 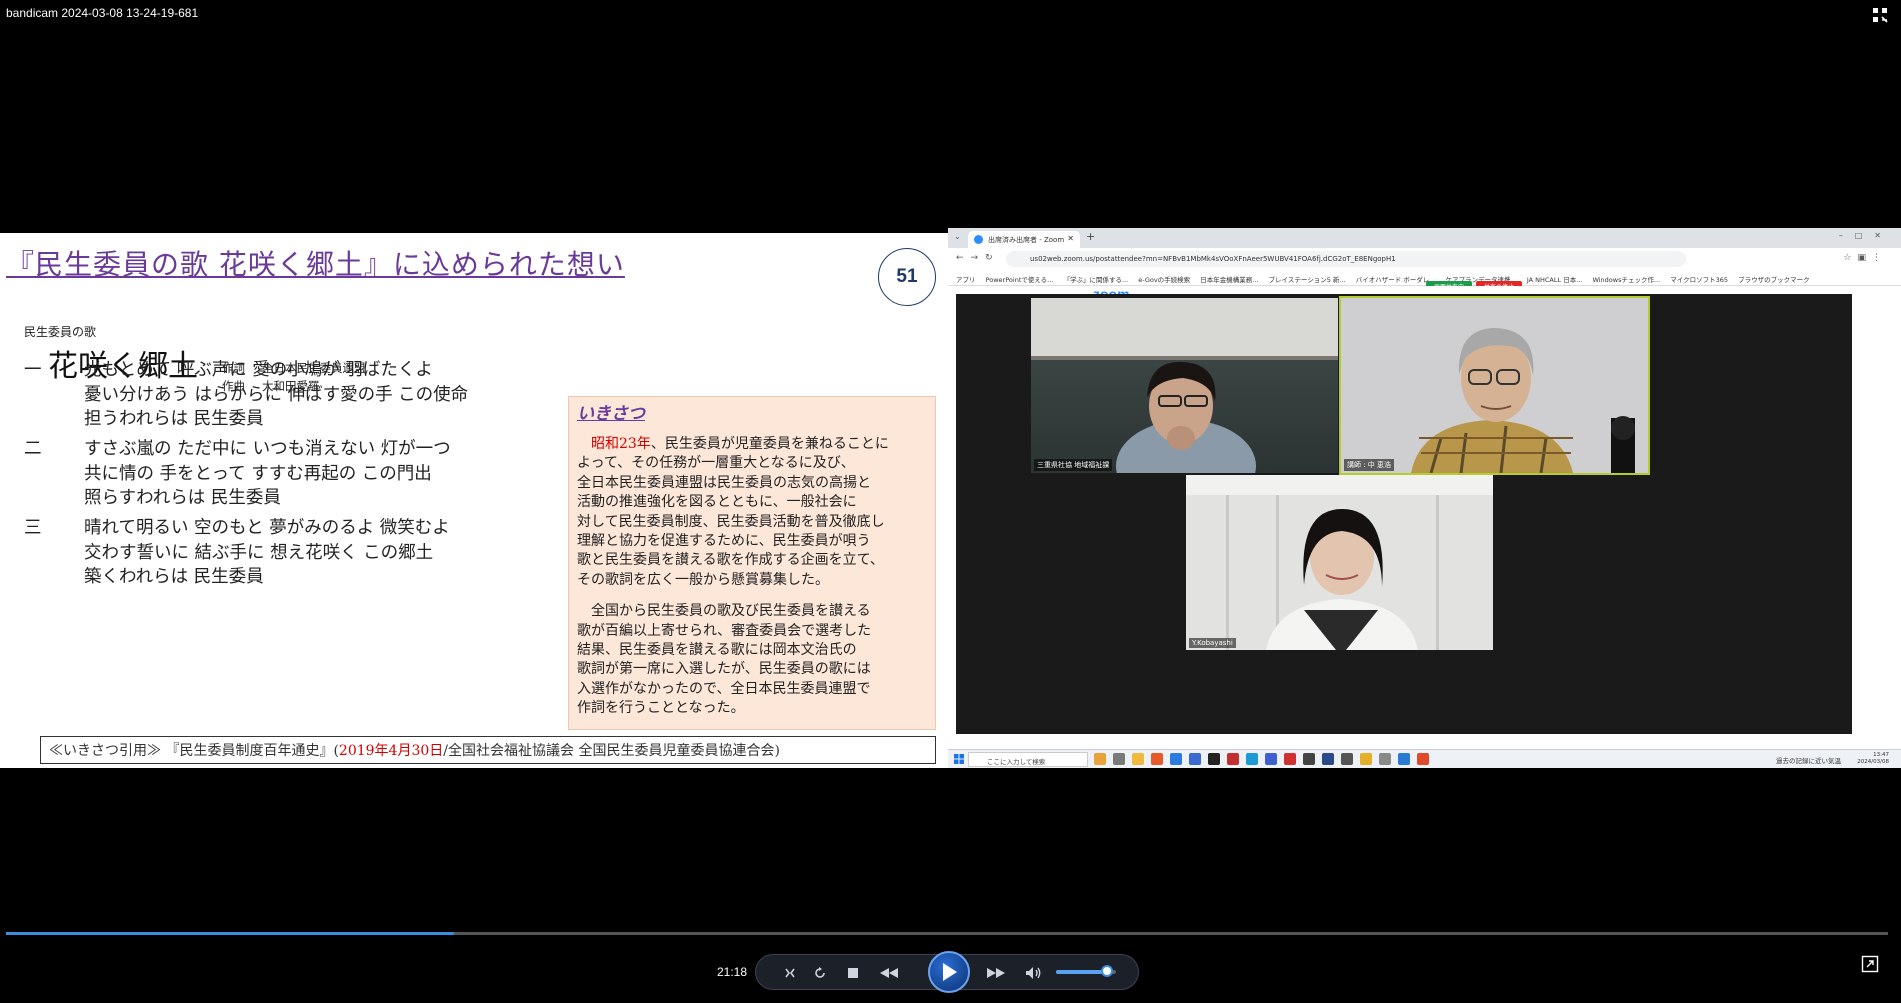 What do you see at coordinates (966, 279) in the screenshot?
I see `bookmark-item: アプリ` at bounding box center [966, 279].